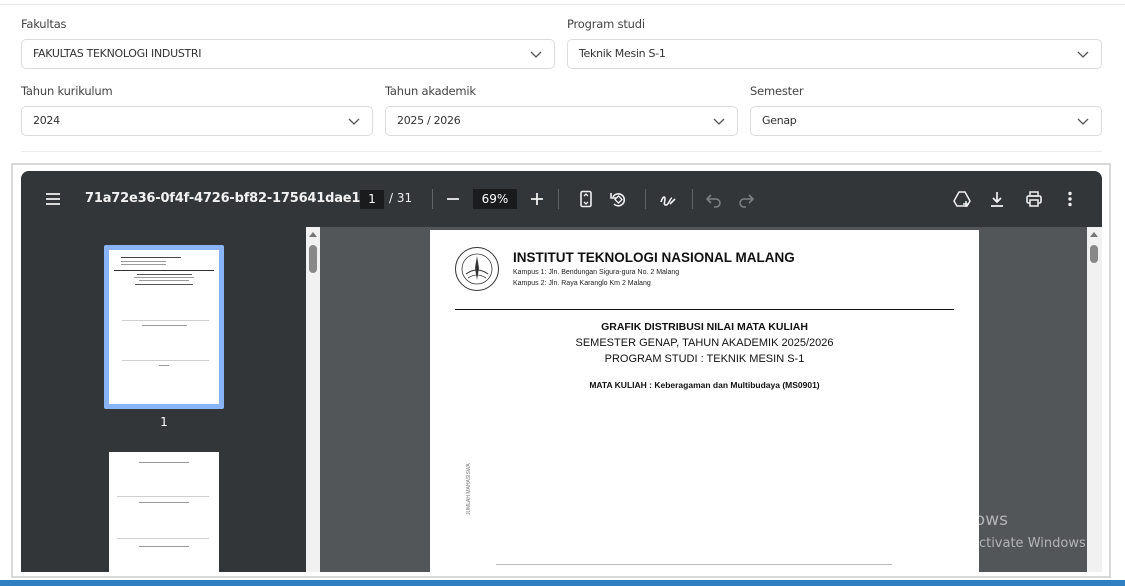 This screenshot has height=586, width=1125. Describe the element at coordinates (429, 120) in the screenshot. I see `tahun-akademik-value: 2025 / 2026` at that location.